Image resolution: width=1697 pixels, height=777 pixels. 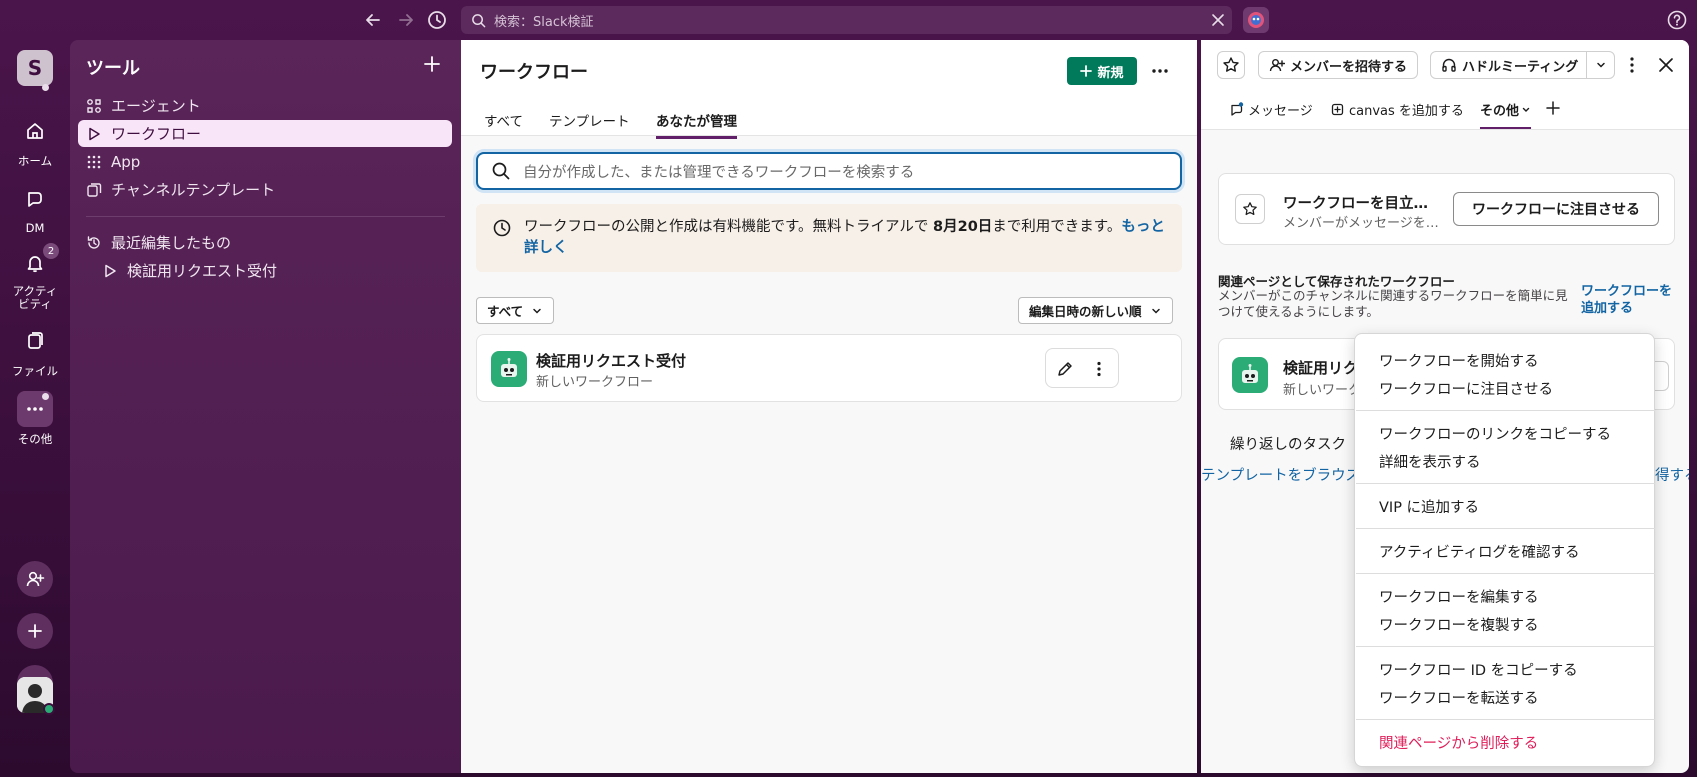 What do you see at coordinates (963, 227) in the screenshot?
I see `notice-date: 8月20日` at bounding box center [963, 227].